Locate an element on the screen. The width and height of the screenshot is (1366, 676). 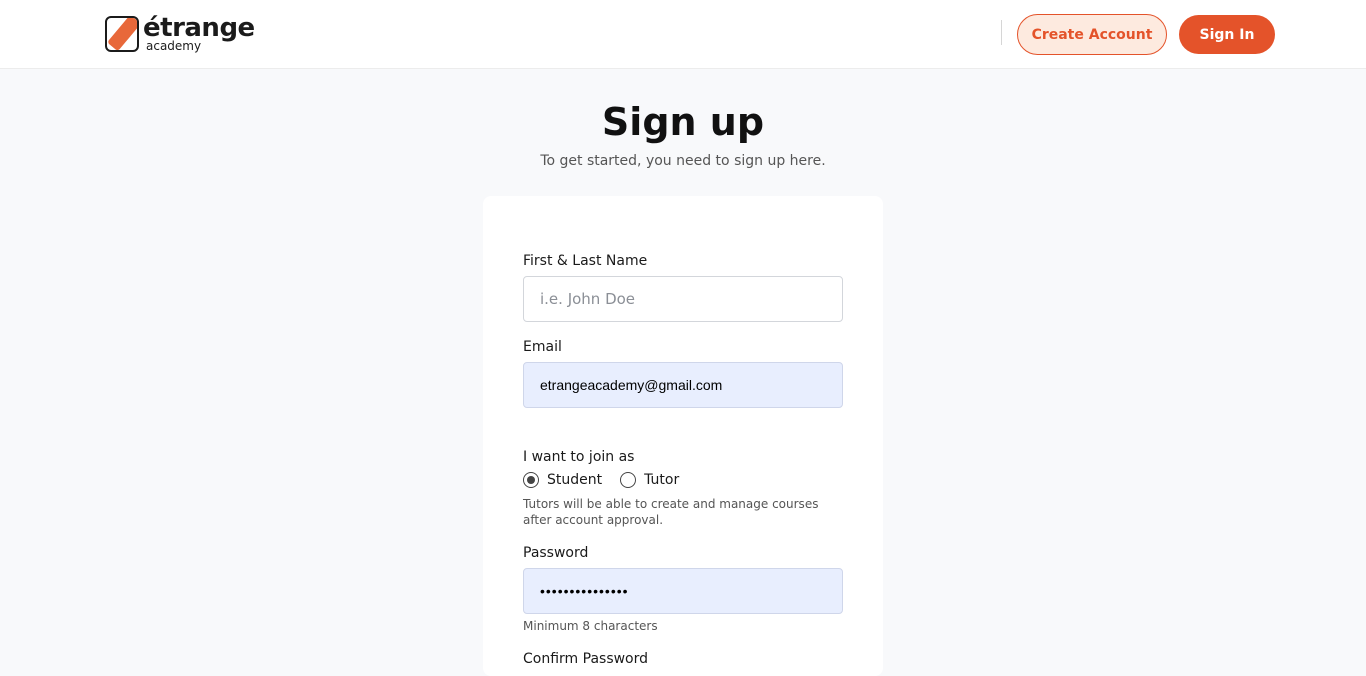
radio-tutor-circle is located at coordinates (628, 480).